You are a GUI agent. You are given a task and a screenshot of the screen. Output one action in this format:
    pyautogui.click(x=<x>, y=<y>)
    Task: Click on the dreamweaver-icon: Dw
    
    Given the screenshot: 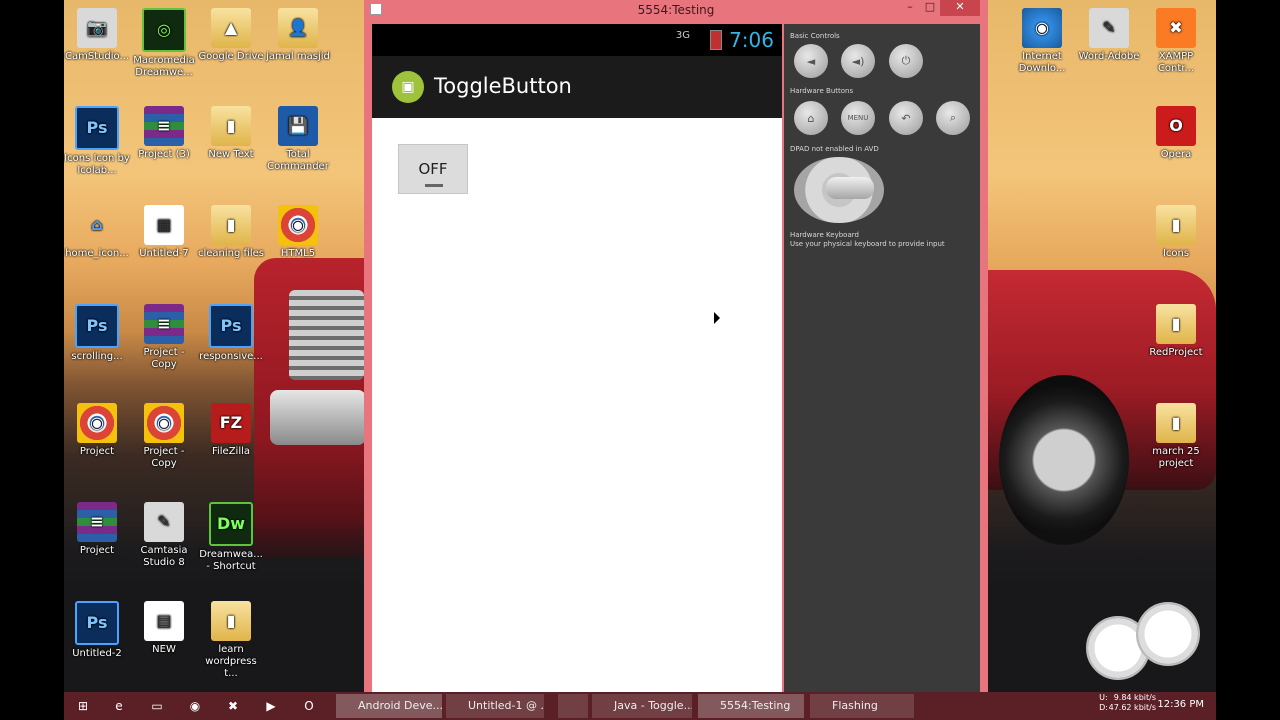 What is the action you would take?
    pyautogui.click(x=231, y=524)
    